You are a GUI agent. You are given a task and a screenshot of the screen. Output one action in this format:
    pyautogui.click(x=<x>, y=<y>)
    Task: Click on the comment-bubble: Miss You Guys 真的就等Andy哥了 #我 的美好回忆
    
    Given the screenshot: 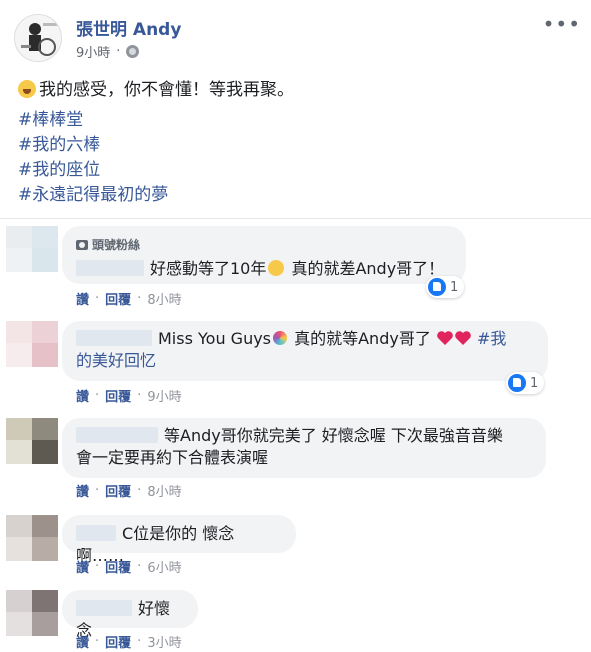 What is the action you would take?
    pyautogui.click(x=305, y=351)
    